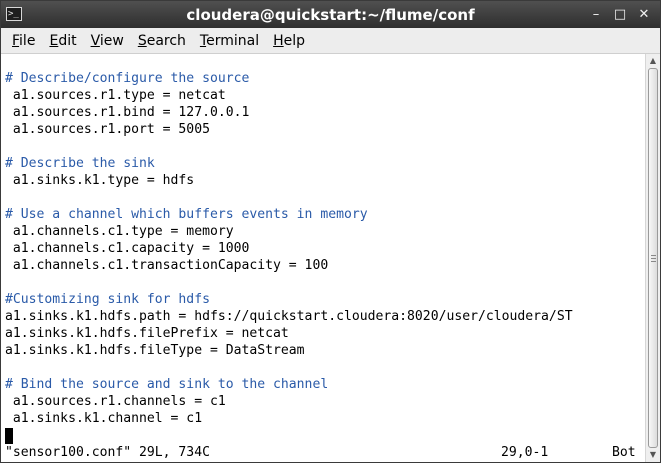 Image resolution: width=661 pixels, height=463 pixels. What do you see at coordinates (127, 248) in the screenshot?
I see `terminal-line: a1.channels.c1.capacity = 1000` at bounding box center [127, 248].